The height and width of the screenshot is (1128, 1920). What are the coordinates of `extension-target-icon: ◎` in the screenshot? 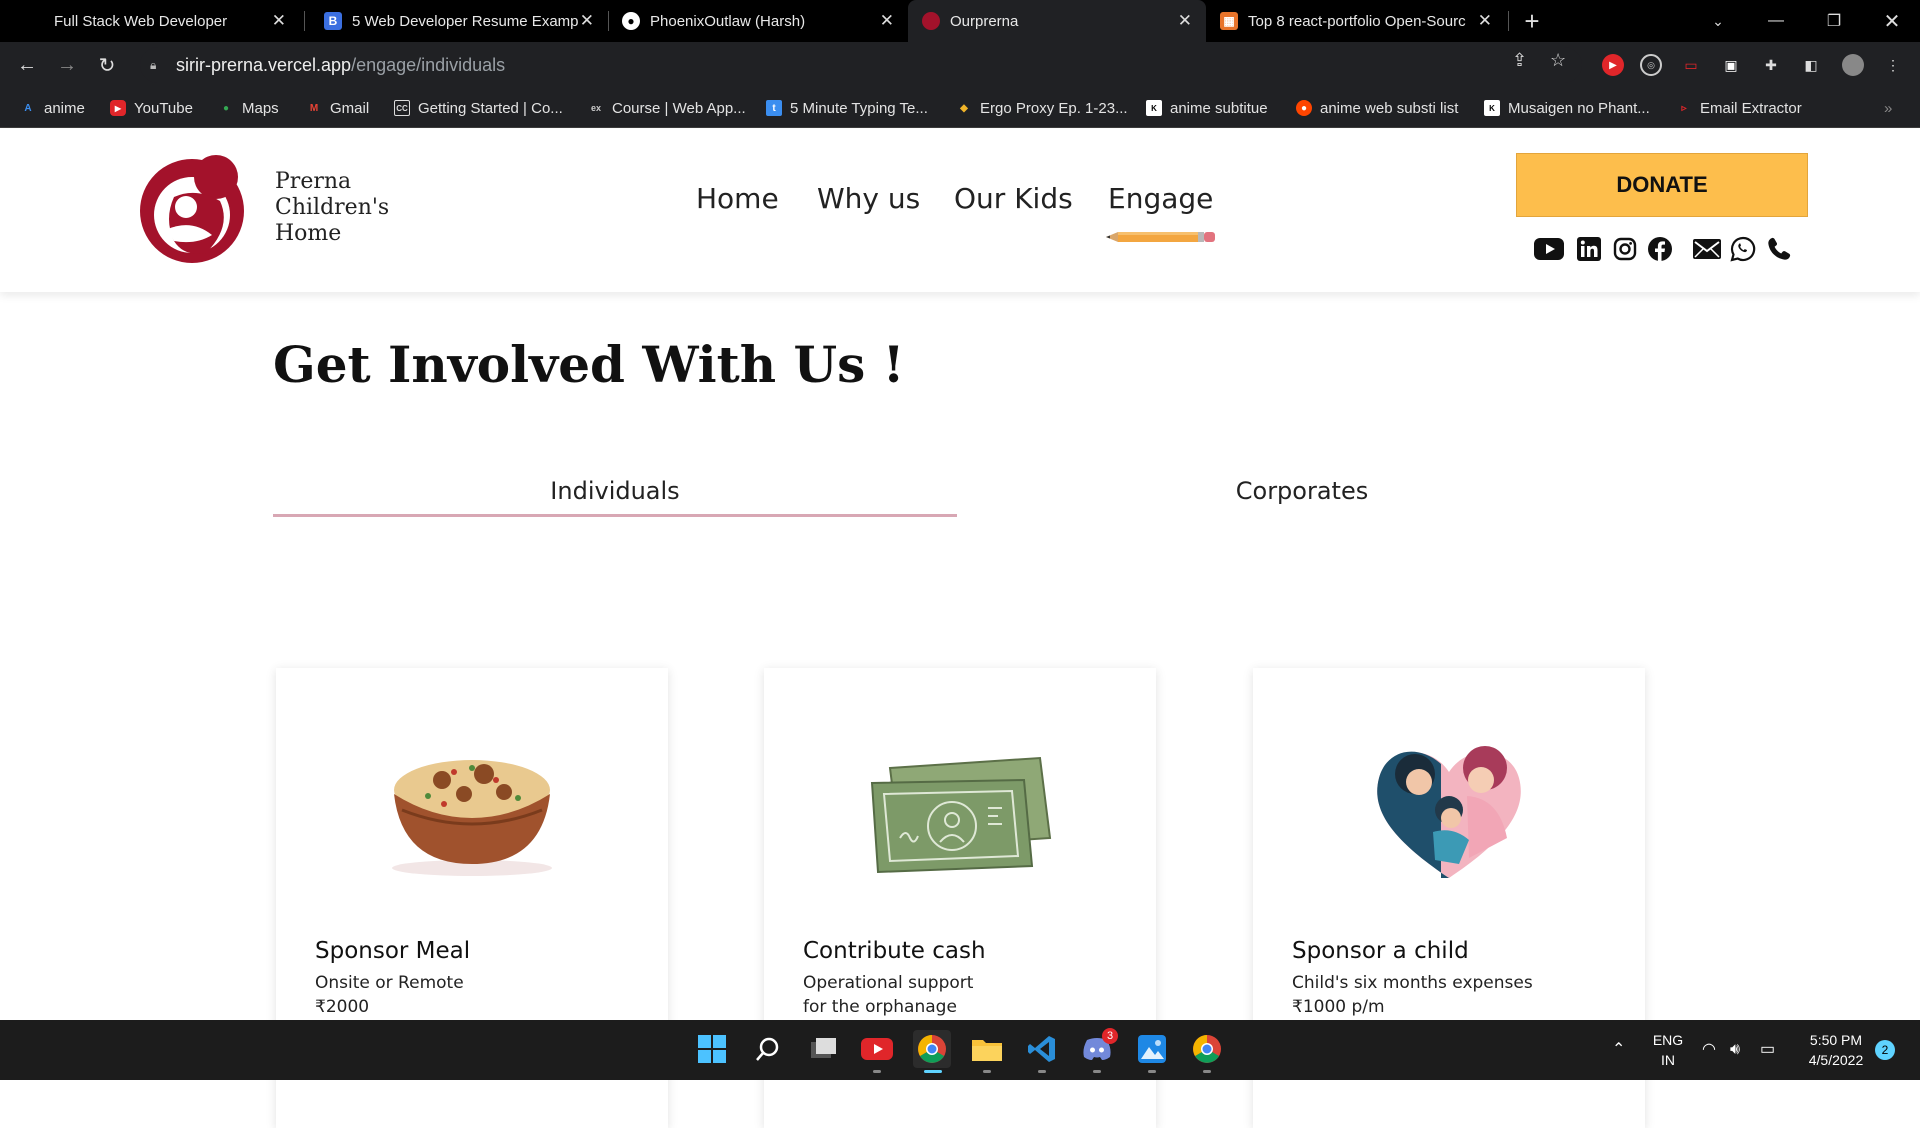 It's located at (1651, 65).